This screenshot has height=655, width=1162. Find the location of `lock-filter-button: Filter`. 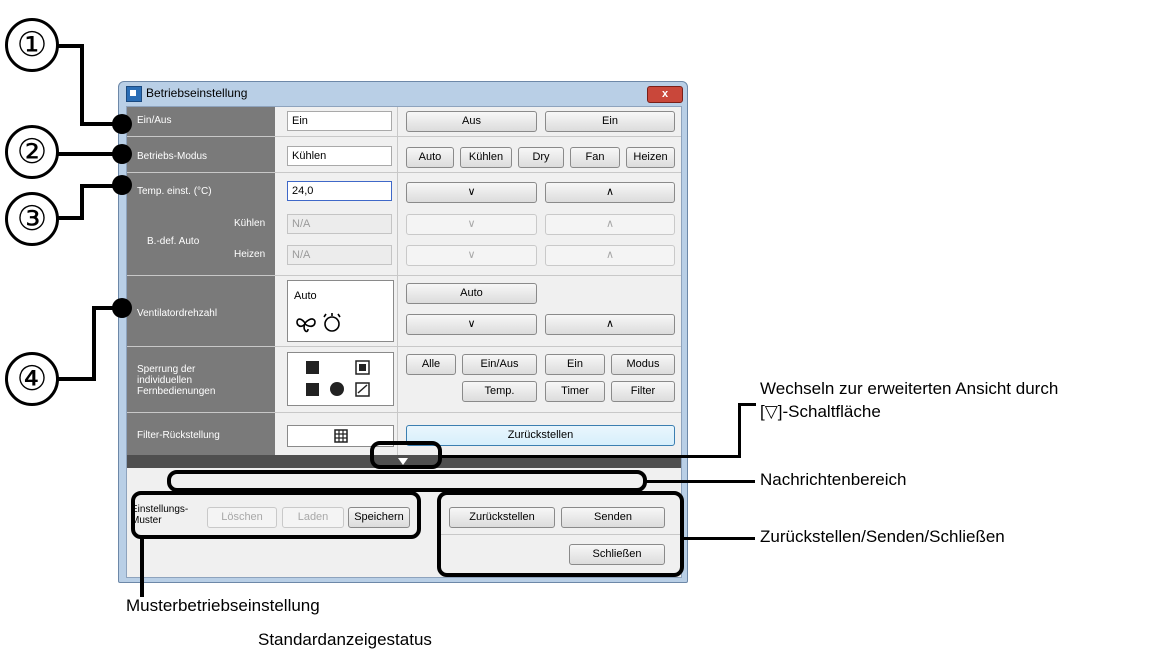

lock-filter-button: Filter is located at coordinates (643, 391).